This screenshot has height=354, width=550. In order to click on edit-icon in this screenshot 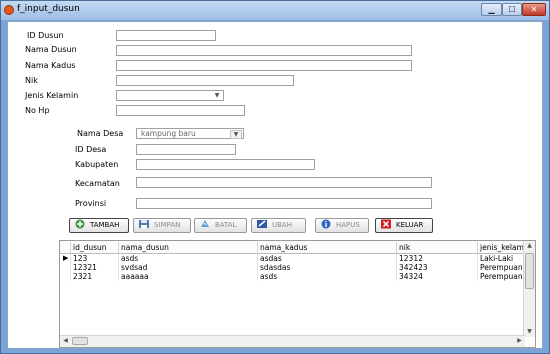, I will do `click(262, 224)`.